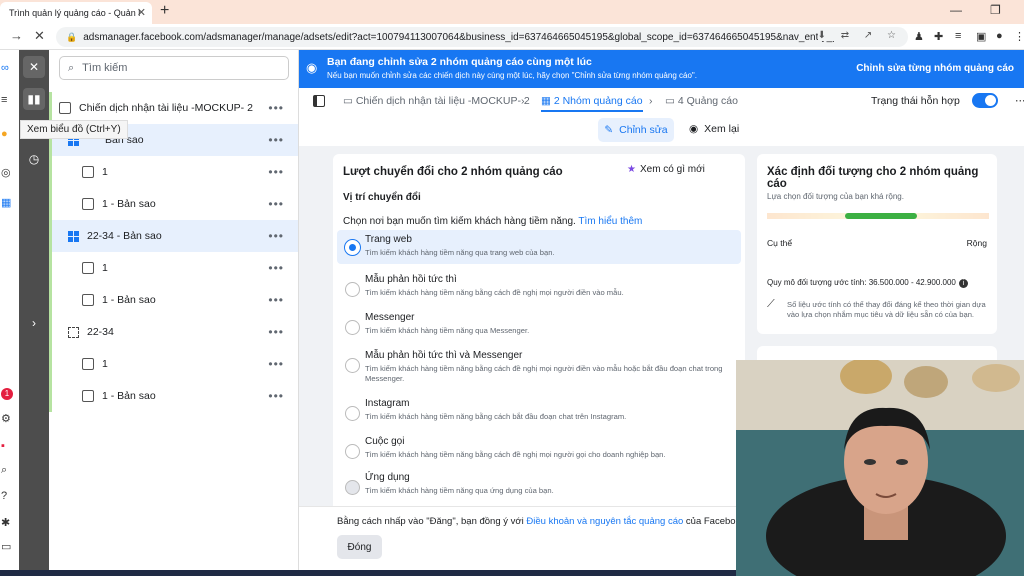 This screenshot has width=1024, height=576. What do you see at coordinates (385, 441) in the screenshot?
I see `option-title: Cuộc gọi` at bounding box center [385, 441].